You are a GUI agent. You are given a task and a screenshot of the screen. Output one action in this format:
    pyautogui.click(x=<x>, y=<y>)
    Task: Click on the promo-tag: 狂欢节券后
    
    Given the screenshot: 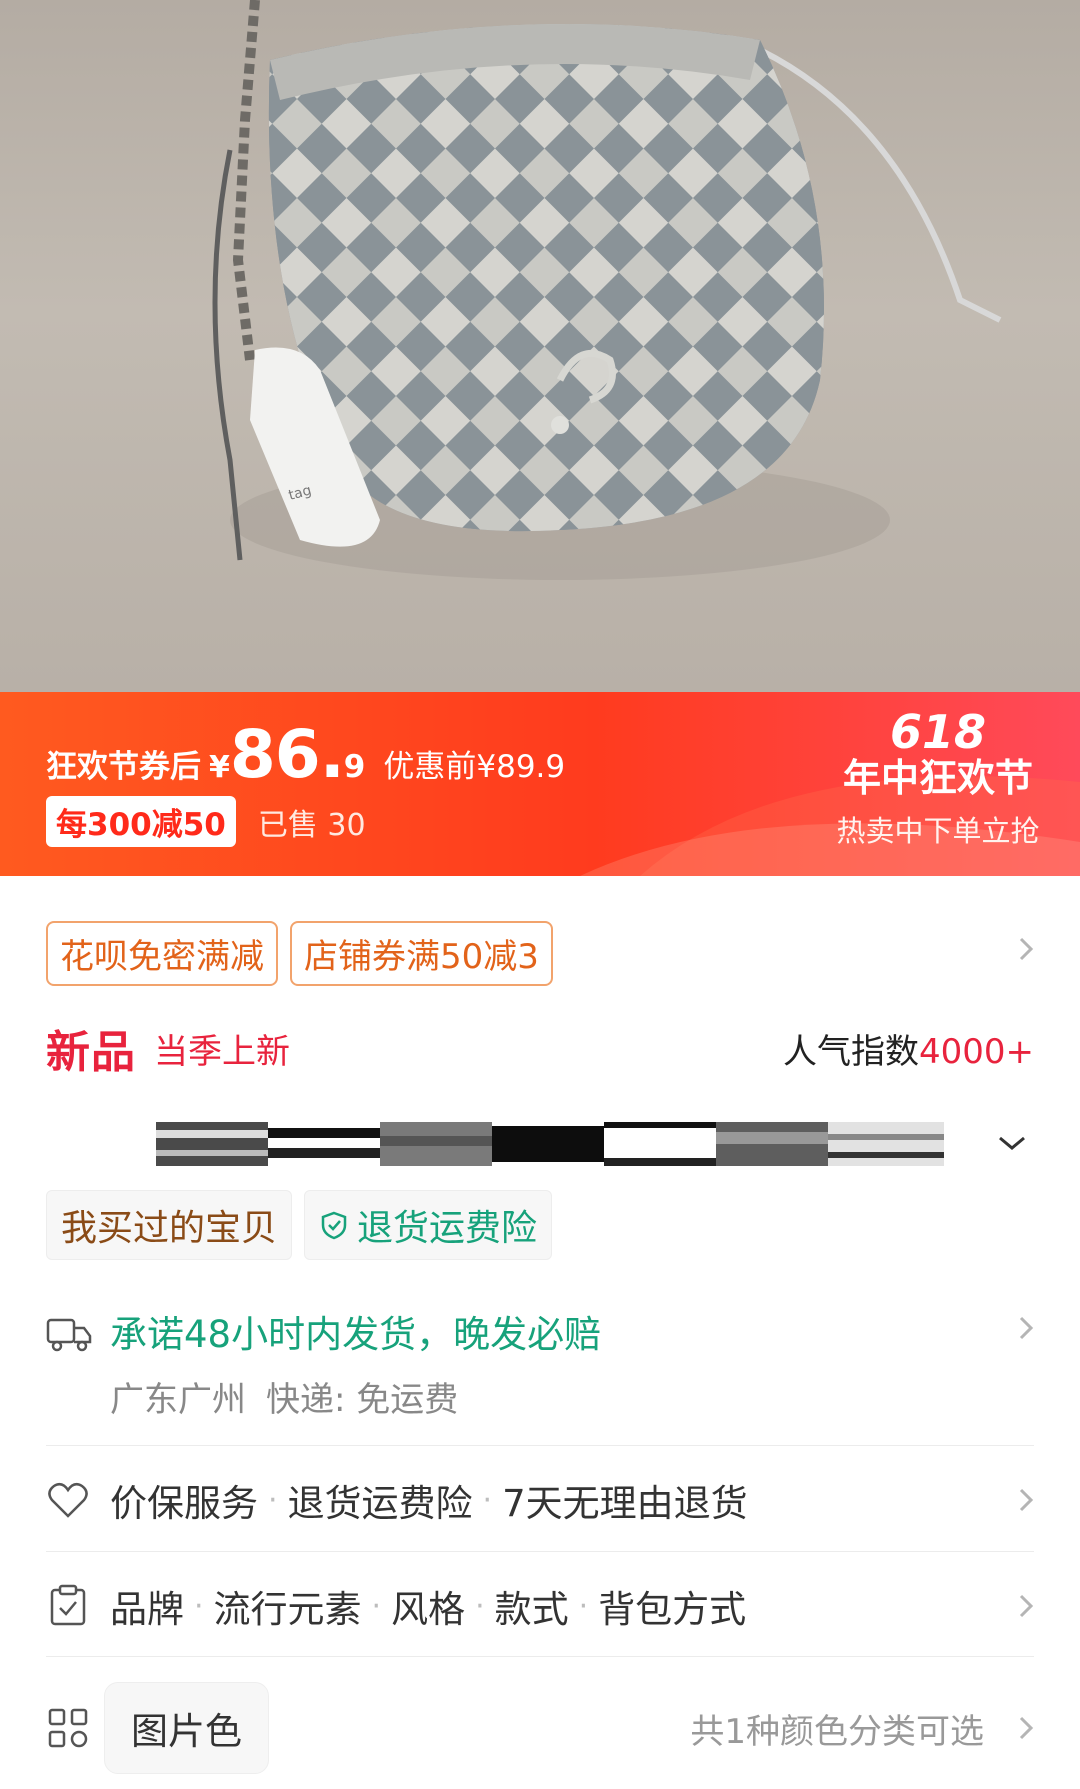 What is the action you would take?
    pyautogui.click(x=123, y=767)
    